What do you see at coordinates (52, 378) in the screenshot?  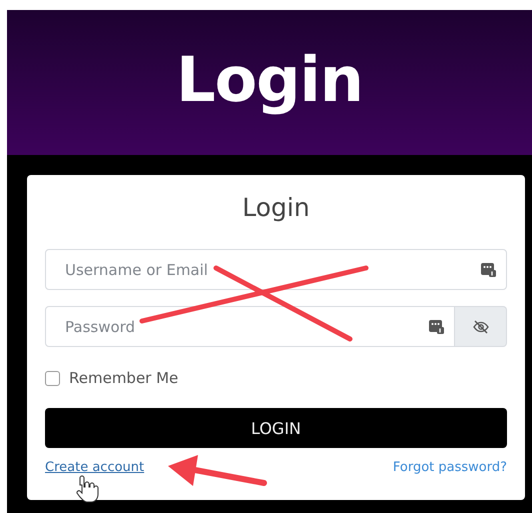 I see `remember-checkbox` at bounding box center [52, 378].